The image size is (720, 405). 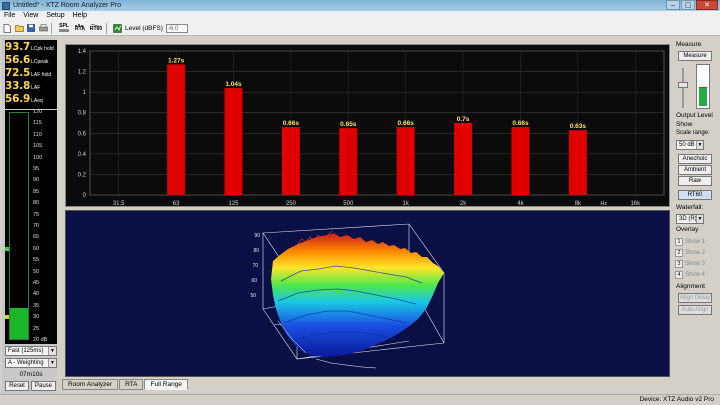 What do you see at coordinates (19, 28) in the screenshot?
I see `open-folder-icon` at bounding box center [19, 28].